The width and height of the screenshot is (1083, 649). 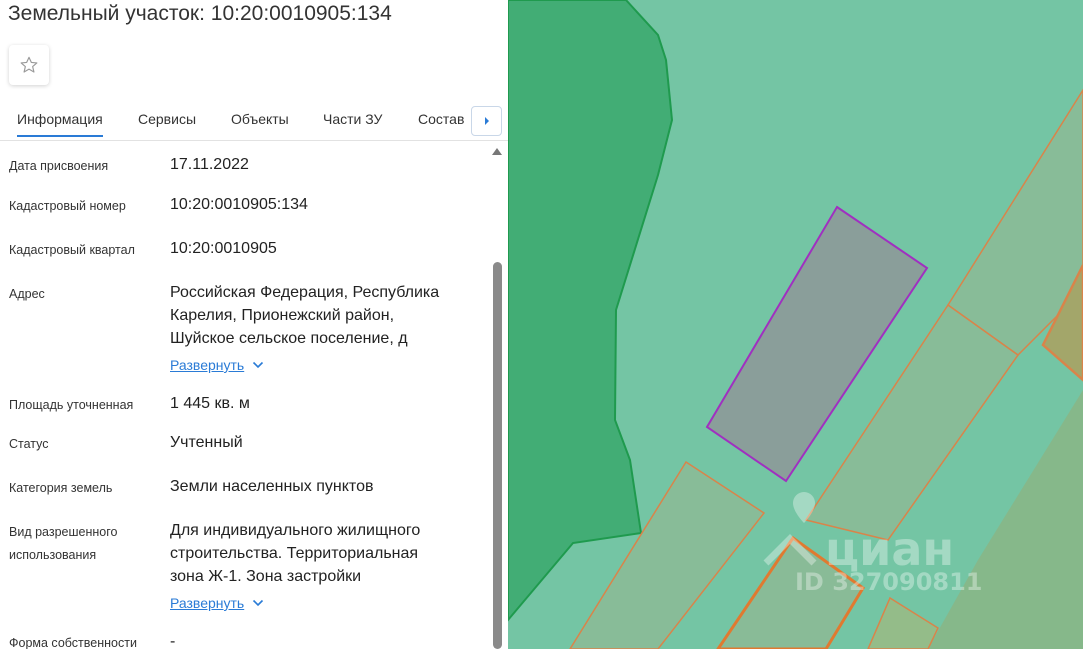 What do you see at coordinates (289, 338) in the screenshot?
I see `address-line: Шуйское сельское поселение, д` at bounding box center [289, 338].